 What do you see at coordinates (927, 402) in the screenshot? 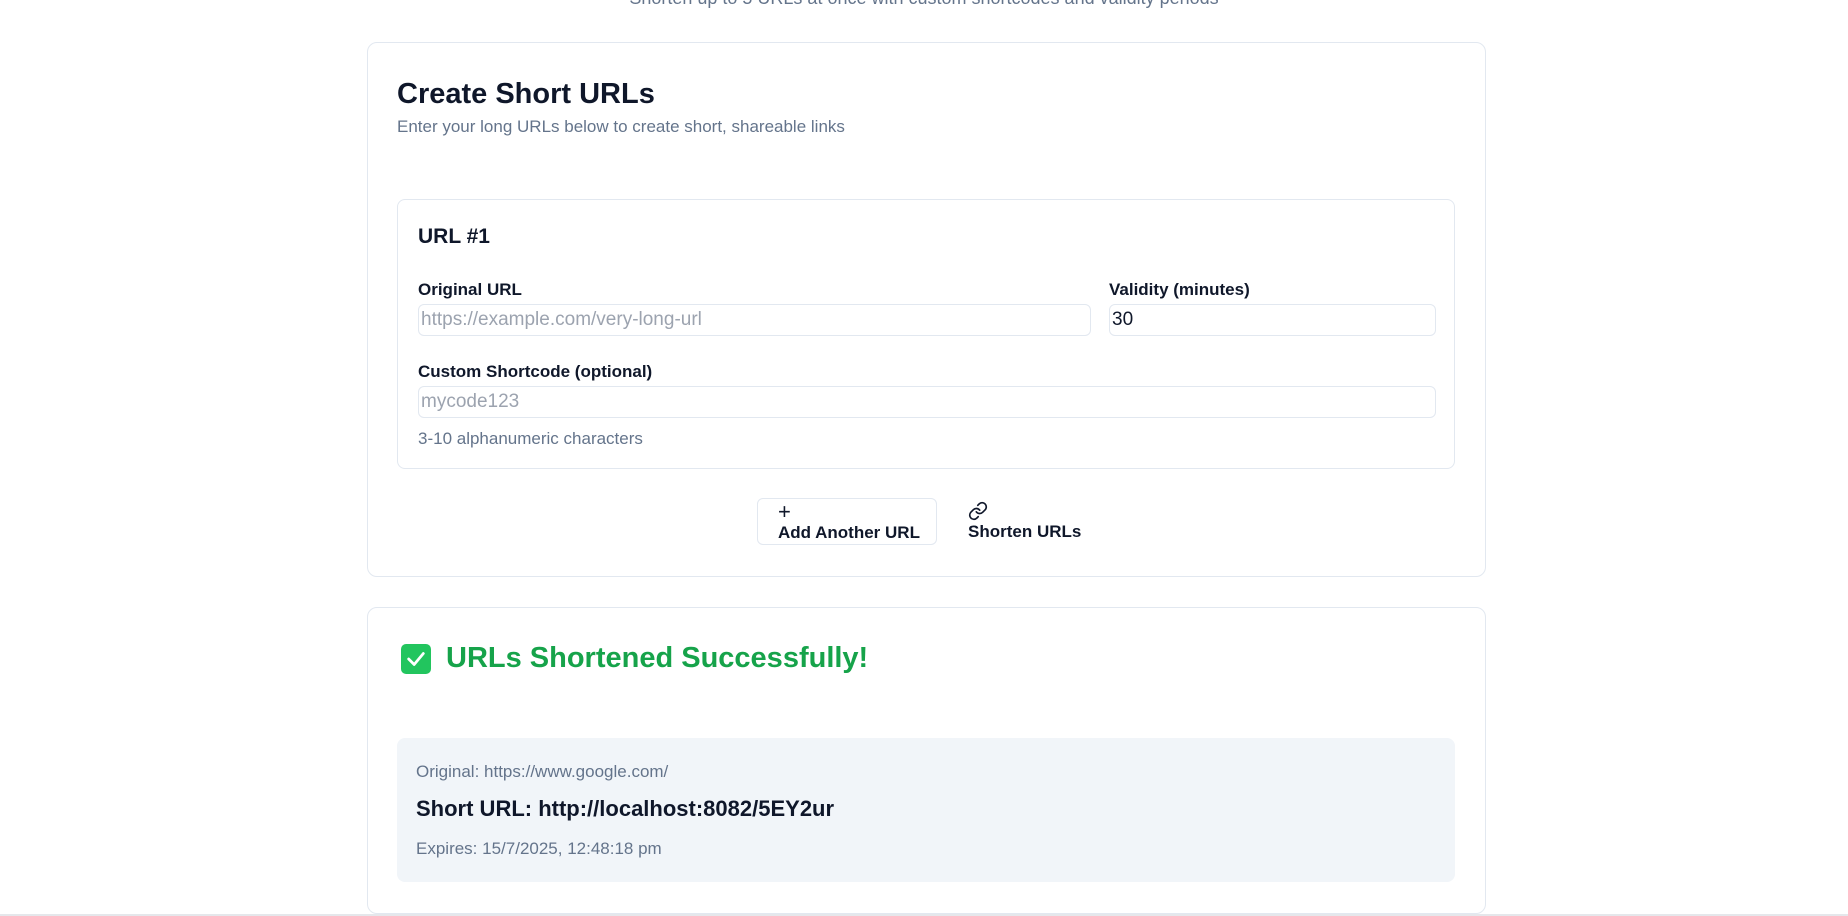
I see `shortcode-input` at bounding box center [927, 402].